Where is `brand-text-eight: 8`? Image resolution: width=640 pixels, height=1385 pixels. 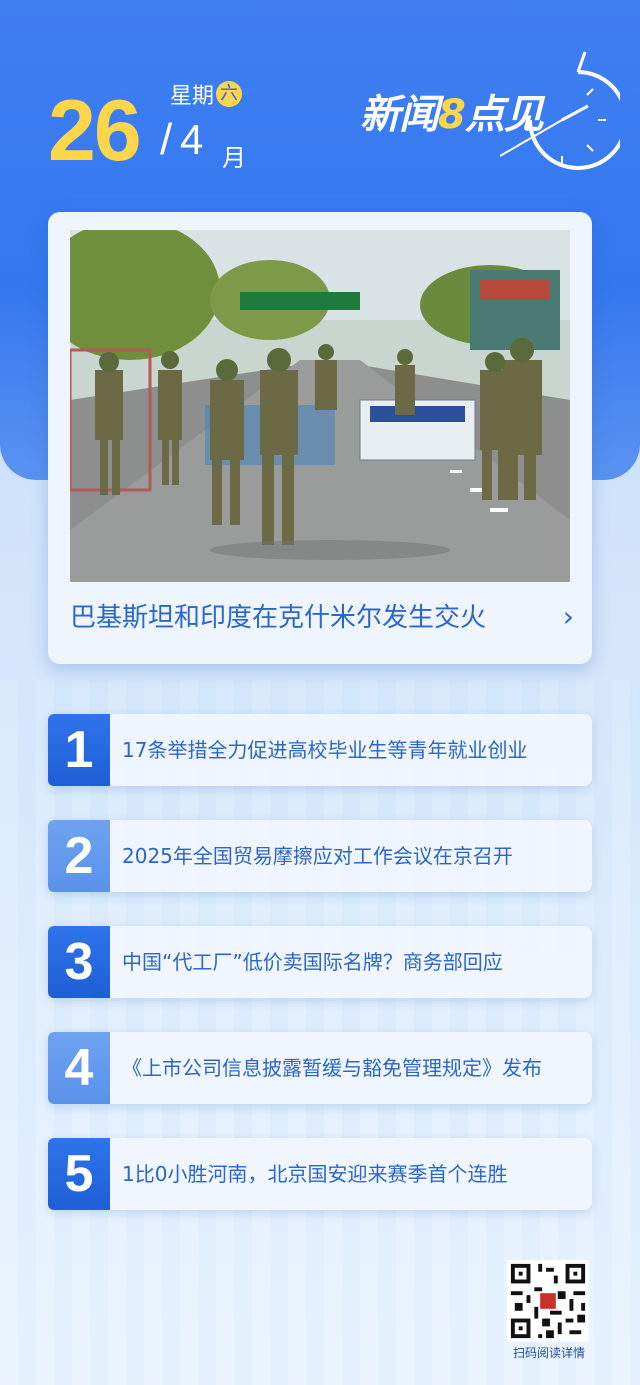
brand-text-eight: 8 is located at coordinates (452, 115).